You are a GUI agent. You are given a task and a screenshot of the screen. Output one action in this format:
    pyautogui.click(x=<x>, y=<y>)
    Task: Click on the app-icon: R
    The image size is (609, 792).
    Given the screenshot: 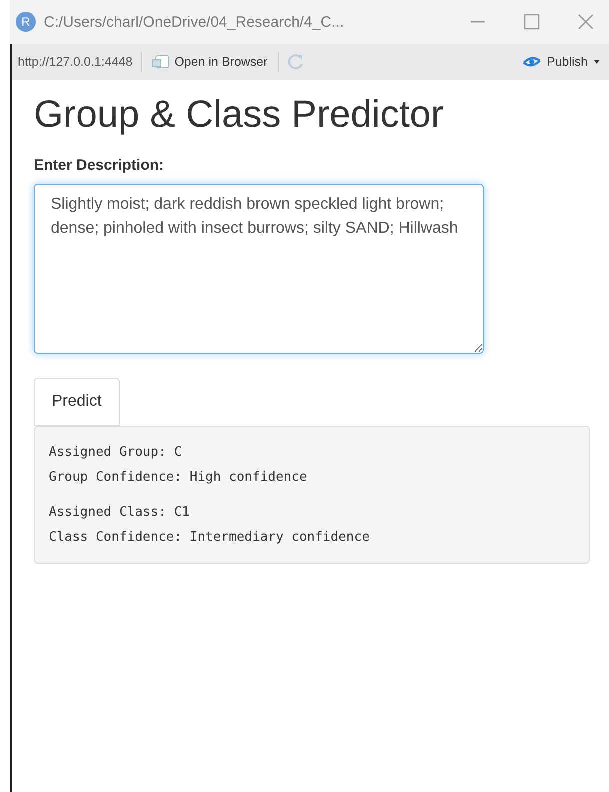 What is the action you would take?
    pyautogui.click(x=26, y=22)
    